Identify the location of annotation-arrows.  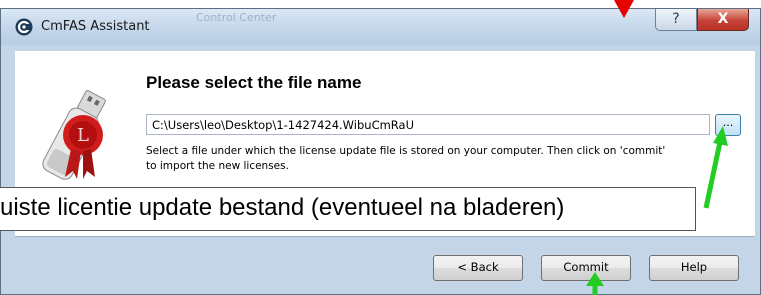
(657, 210).